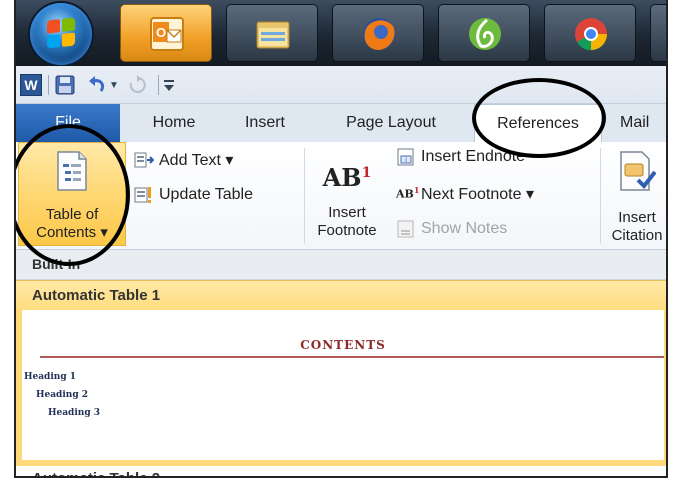 This screenshot has width=678, height=486. What do you see at coordinates (206, 194) in the screenshot?
I see `update-table-label: Update Table` at bounding box center [206, 194].